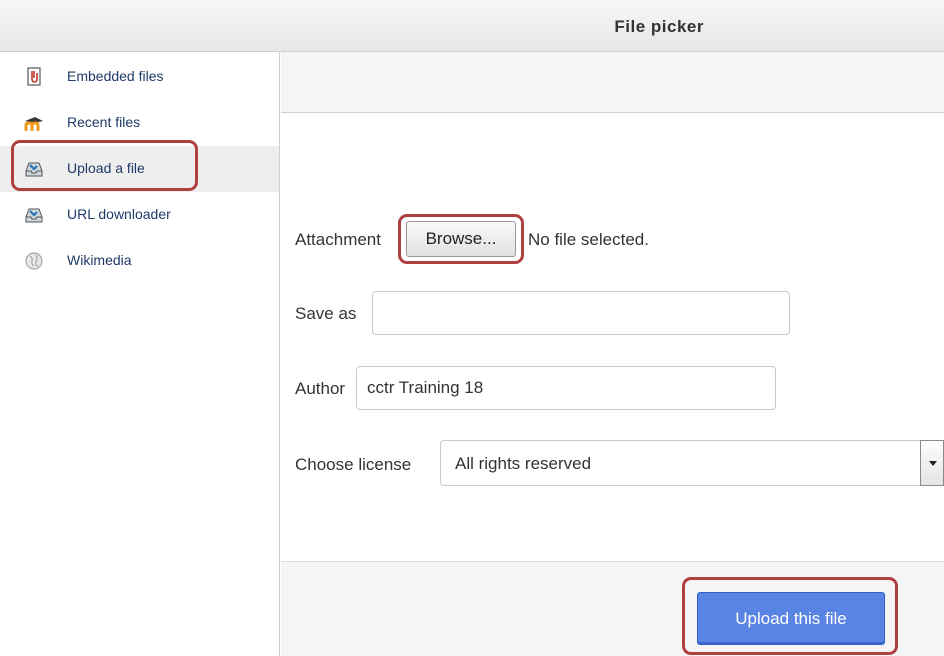  Describe the element at coordinates (34, 215) in the screenshot. I see `url-downloader-icon` at that location.